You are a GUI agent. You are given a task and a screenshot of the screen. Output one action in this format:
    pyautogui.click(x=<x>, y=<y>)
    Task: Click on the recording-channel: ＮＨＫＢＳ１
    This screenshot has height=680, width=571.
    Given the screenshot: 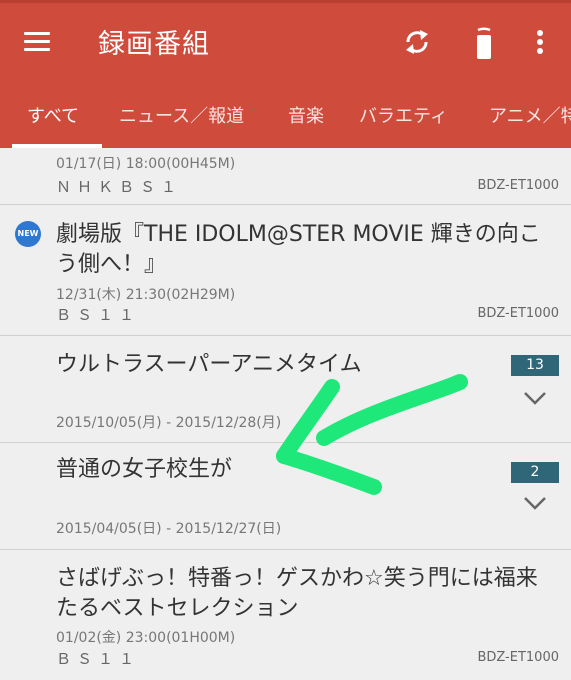 What is the action you would take?
    pyautogui.click(x=119, y=187)
    